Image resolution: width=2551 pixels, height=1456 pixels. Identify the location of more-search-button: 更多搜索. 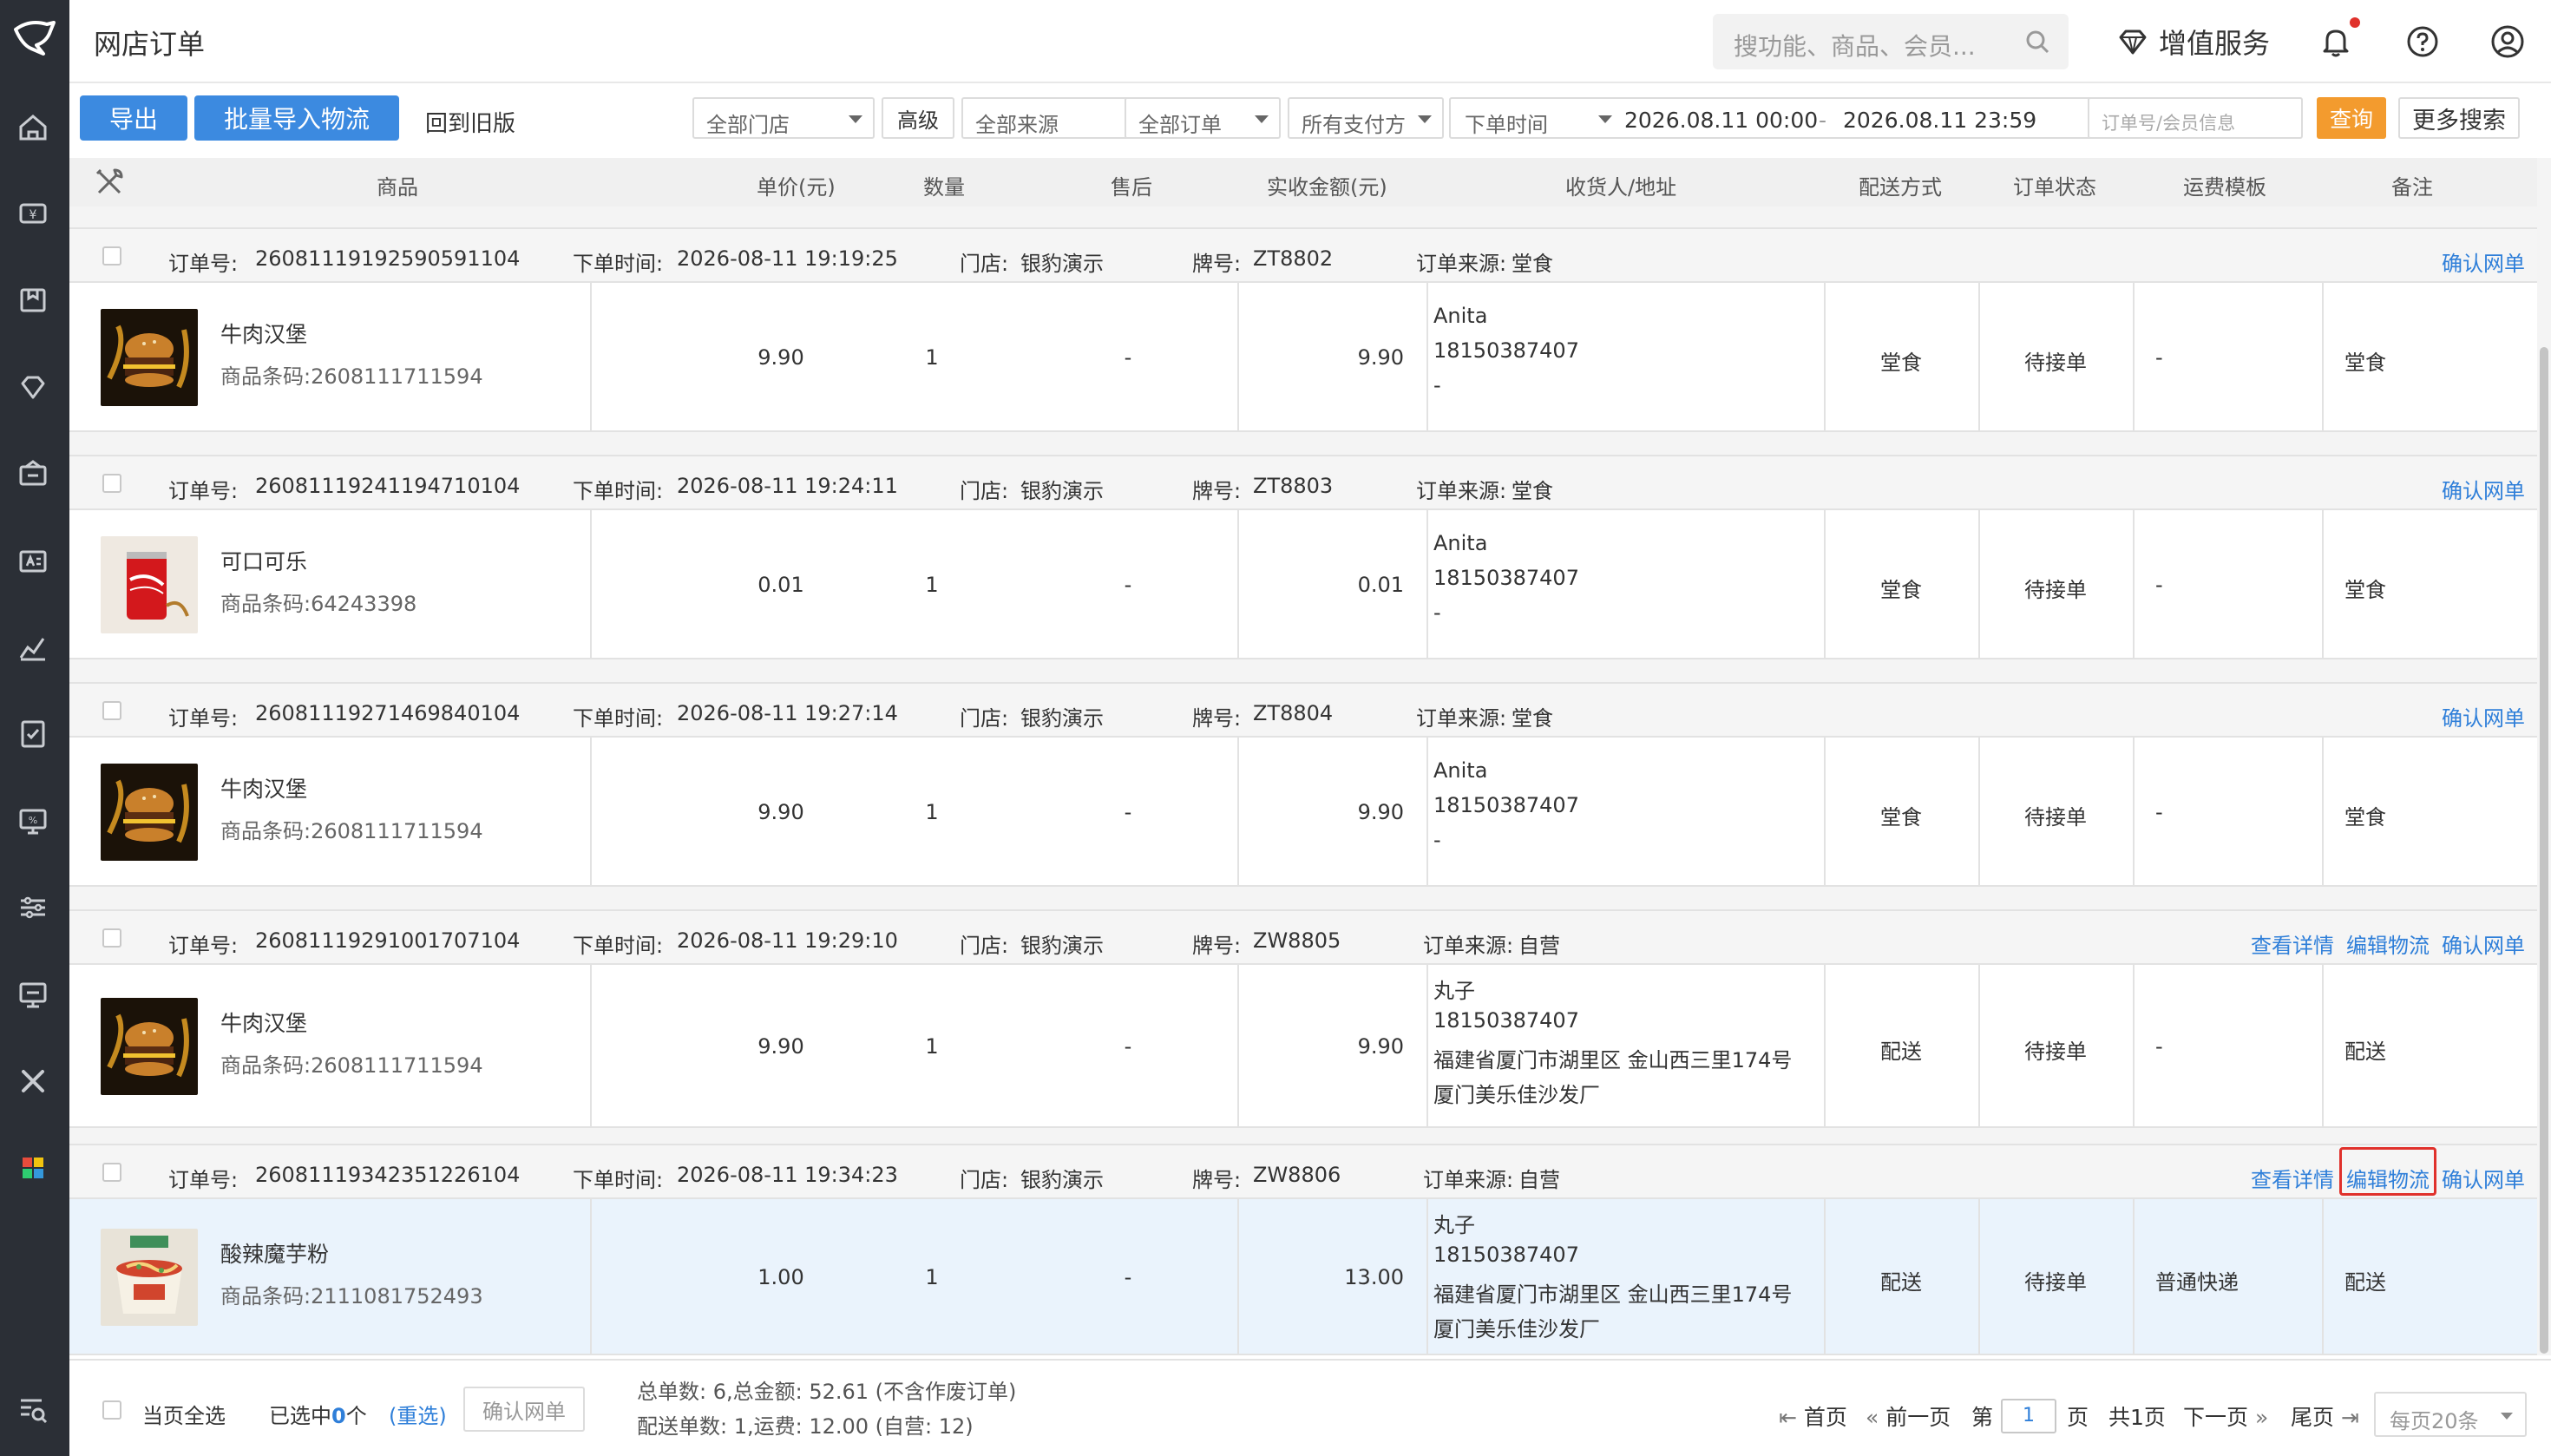
(2459, 118).